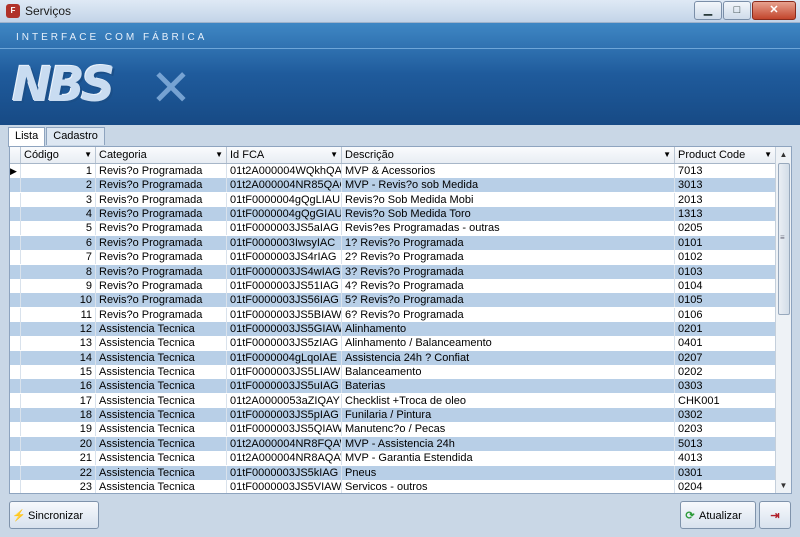 The width and height of the screenshot is (800, 537). What do you see at coordinates (284, 300) in the screenshot?
I see `cell-id-fca: 01tF0000003JS56IAG` at bounding box center [284, 300].